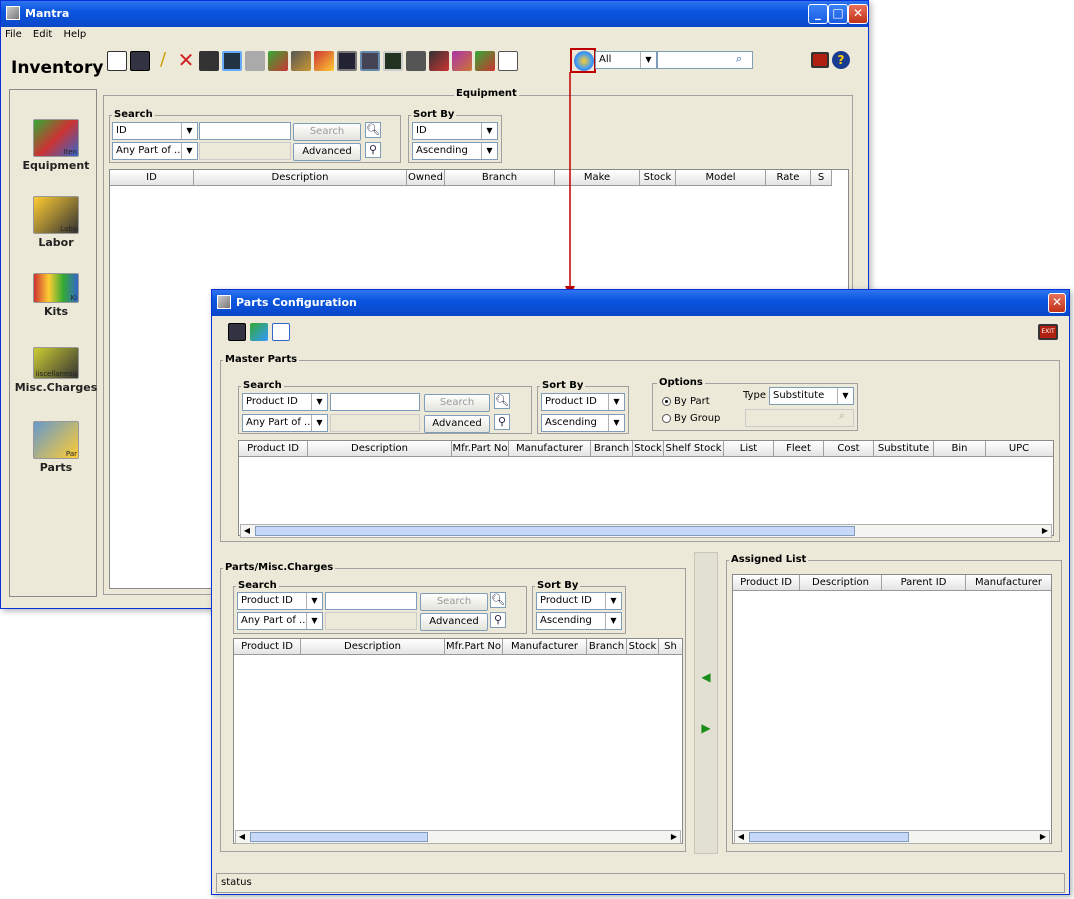 The image size is (1074, 899). What do you see at coordinates (508, 61) in the screenshot?
I see `window-icon` at bounding box center [508, 61].